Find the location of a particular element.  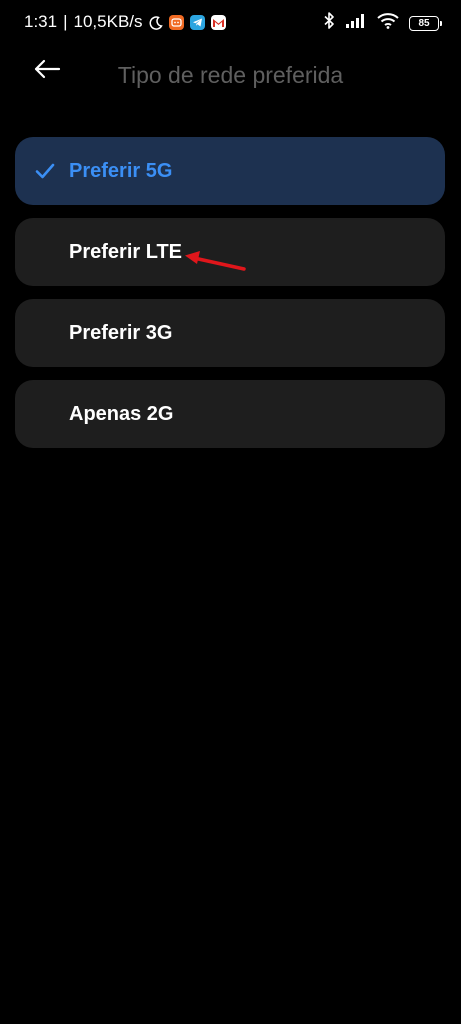

option-only-2g: Apenas 2G is located at coordinates (230, 414).